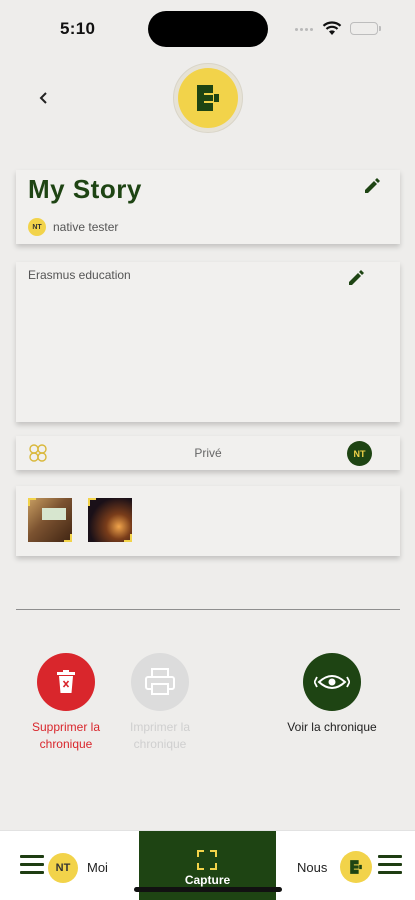 The height and width of the screenshot is (900, 415). Describe the element at coordinates (66, 681) in the screenshot. I see `trash-icon` at that location.